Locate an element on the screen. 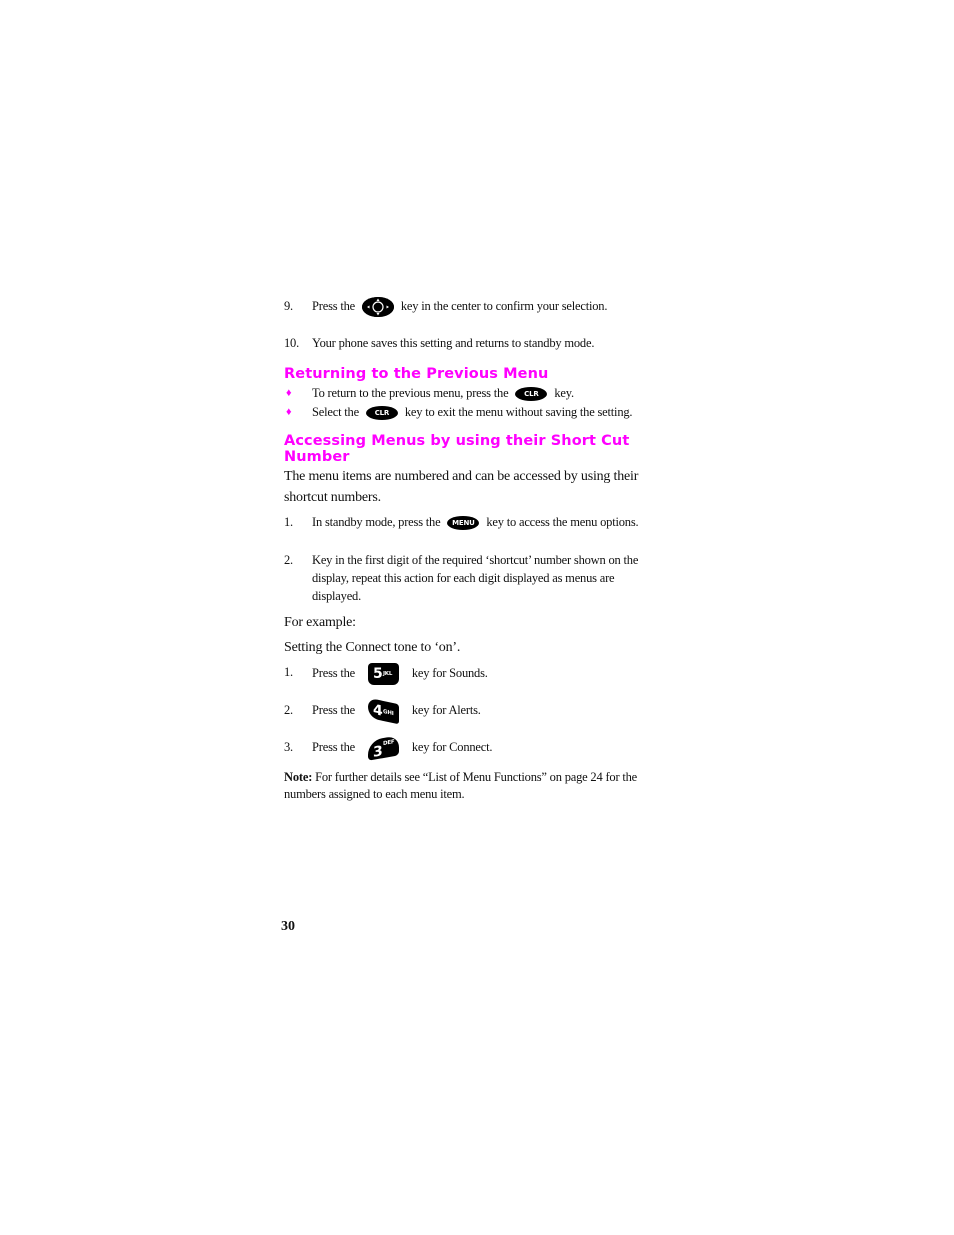 This screenshot has width=954, height=1235. key-letters: GHI is located at coordinates (388, 713).